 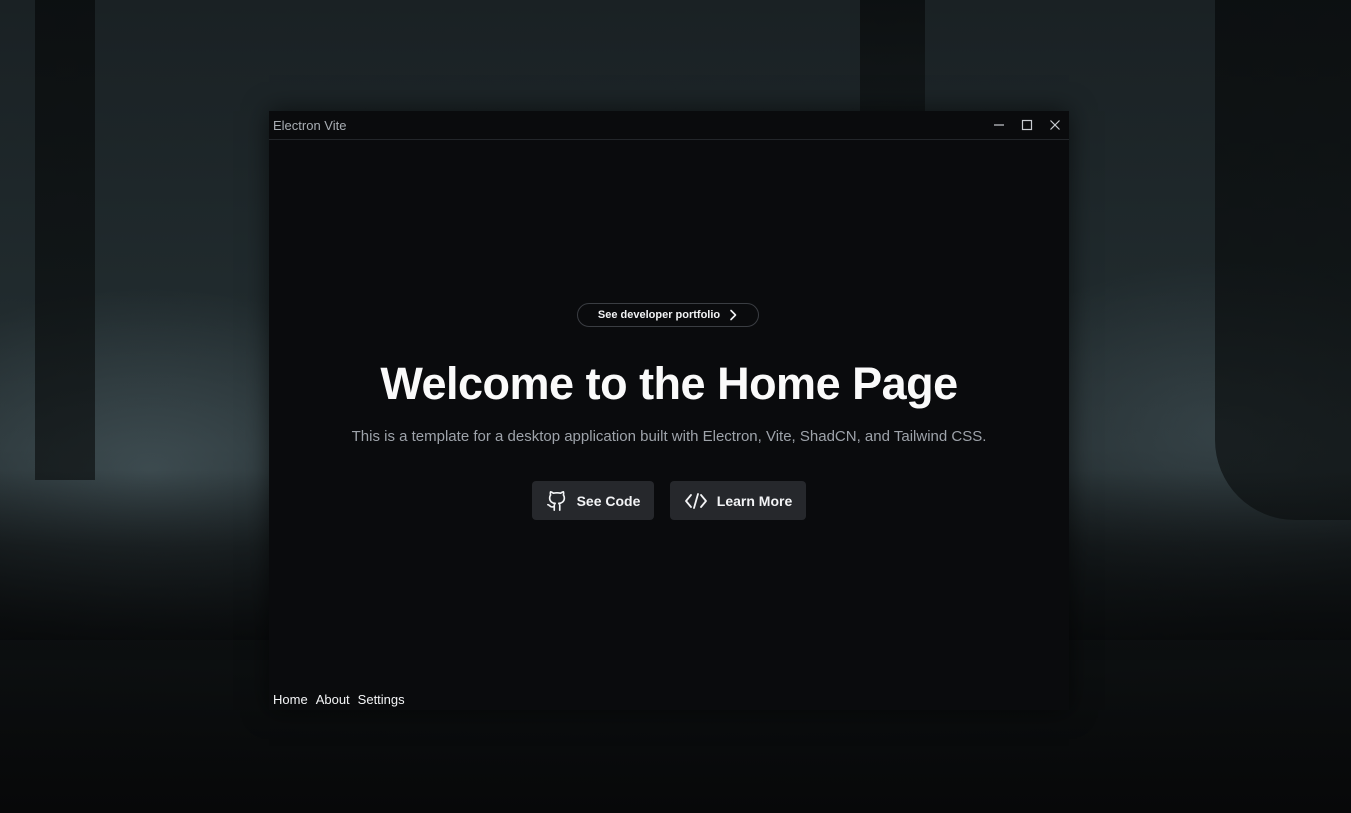 I want to click on close-icon, so click(x=1055, y=125).